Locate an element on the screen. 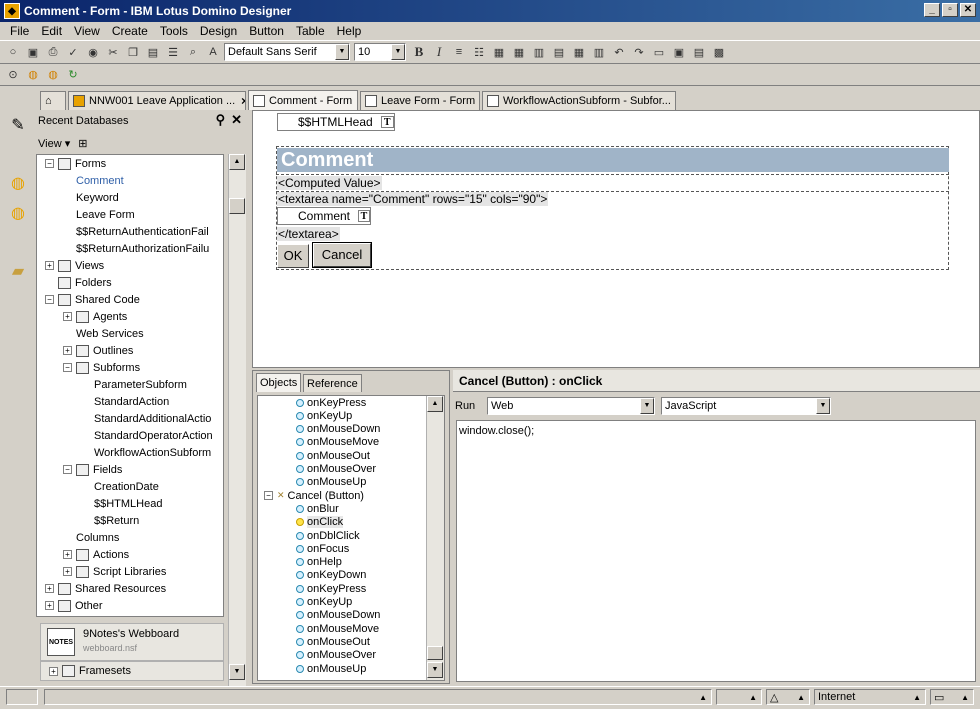 This screenshot has width=980, height=709. recent-bookmark-icon: ◍ is located at coordinates (18, 213).